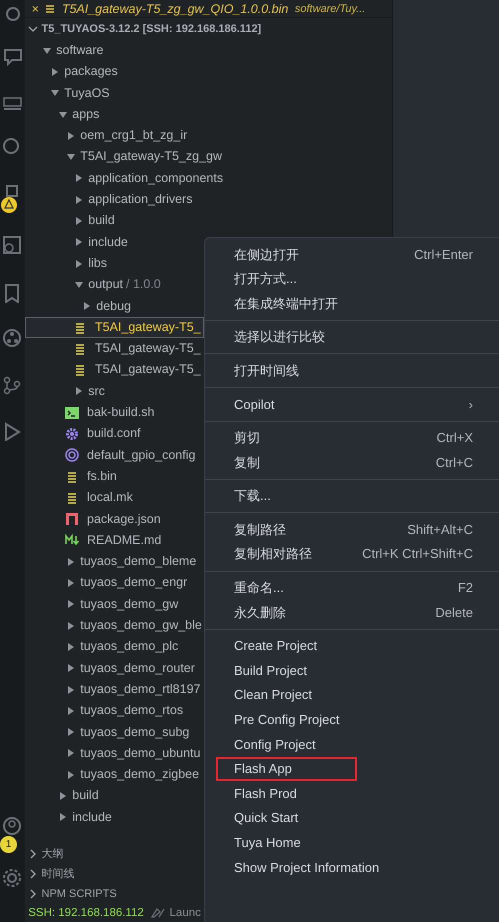 The width and height of the screenshot is (499, 922). I want to click on section-header: 大纲, so click(53, 854).